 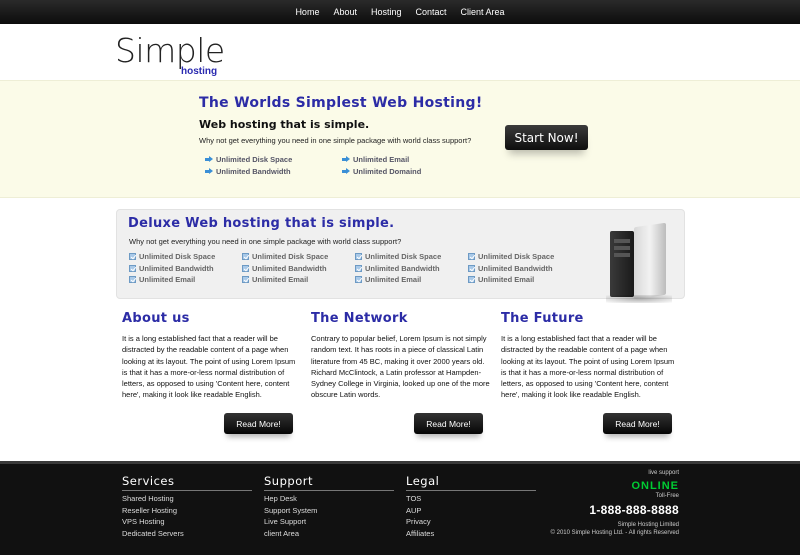 I want to click on footer-link: Reseller Hosting, so click(x=187, y=511).